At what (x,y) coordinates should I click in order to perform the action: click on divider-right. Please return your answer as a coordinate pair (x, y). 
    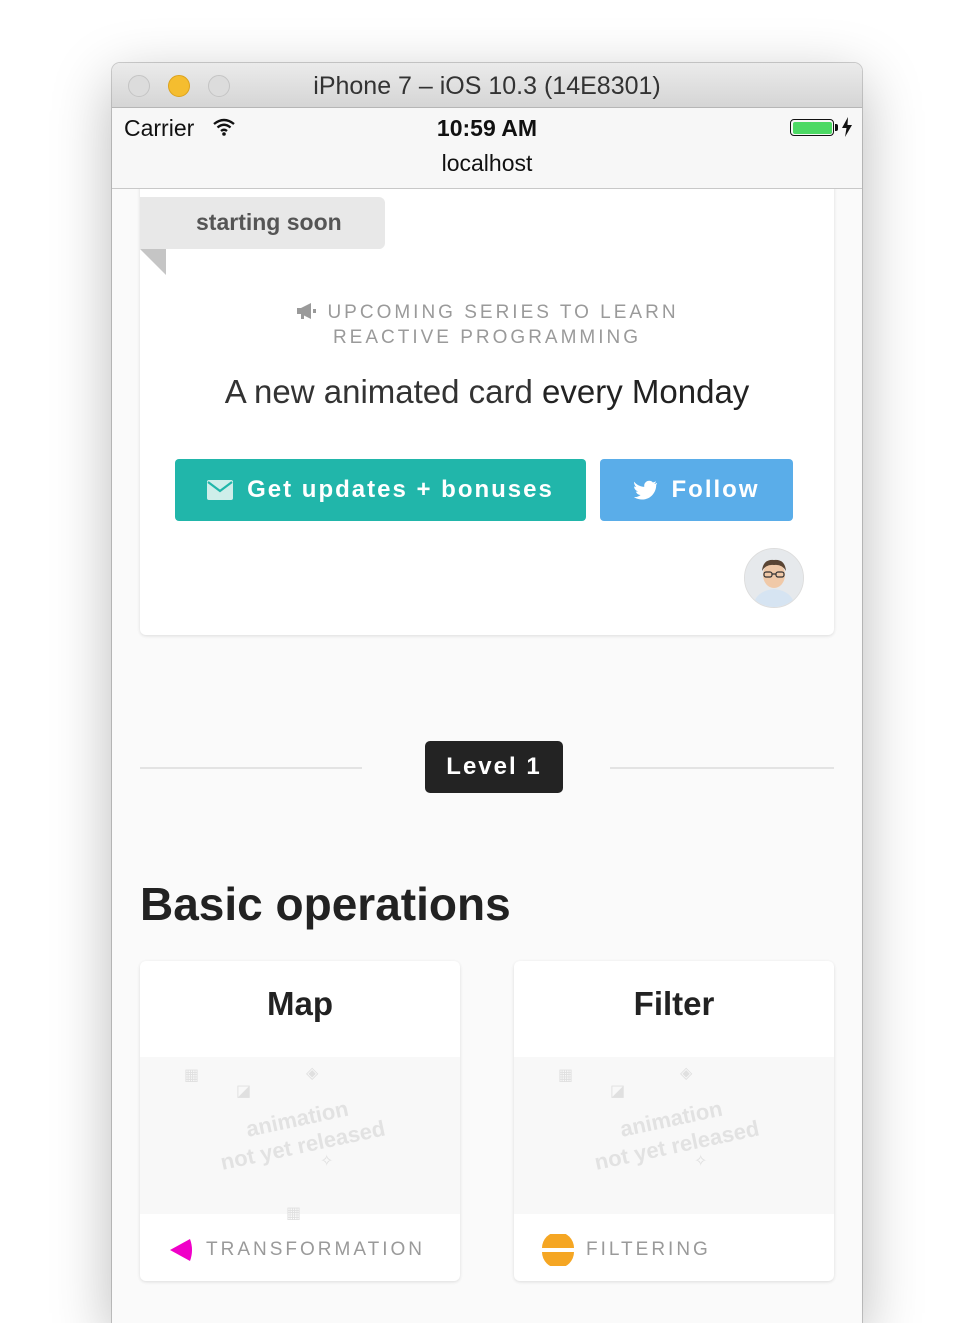
    Looking at the image, I should click on (722, 768).